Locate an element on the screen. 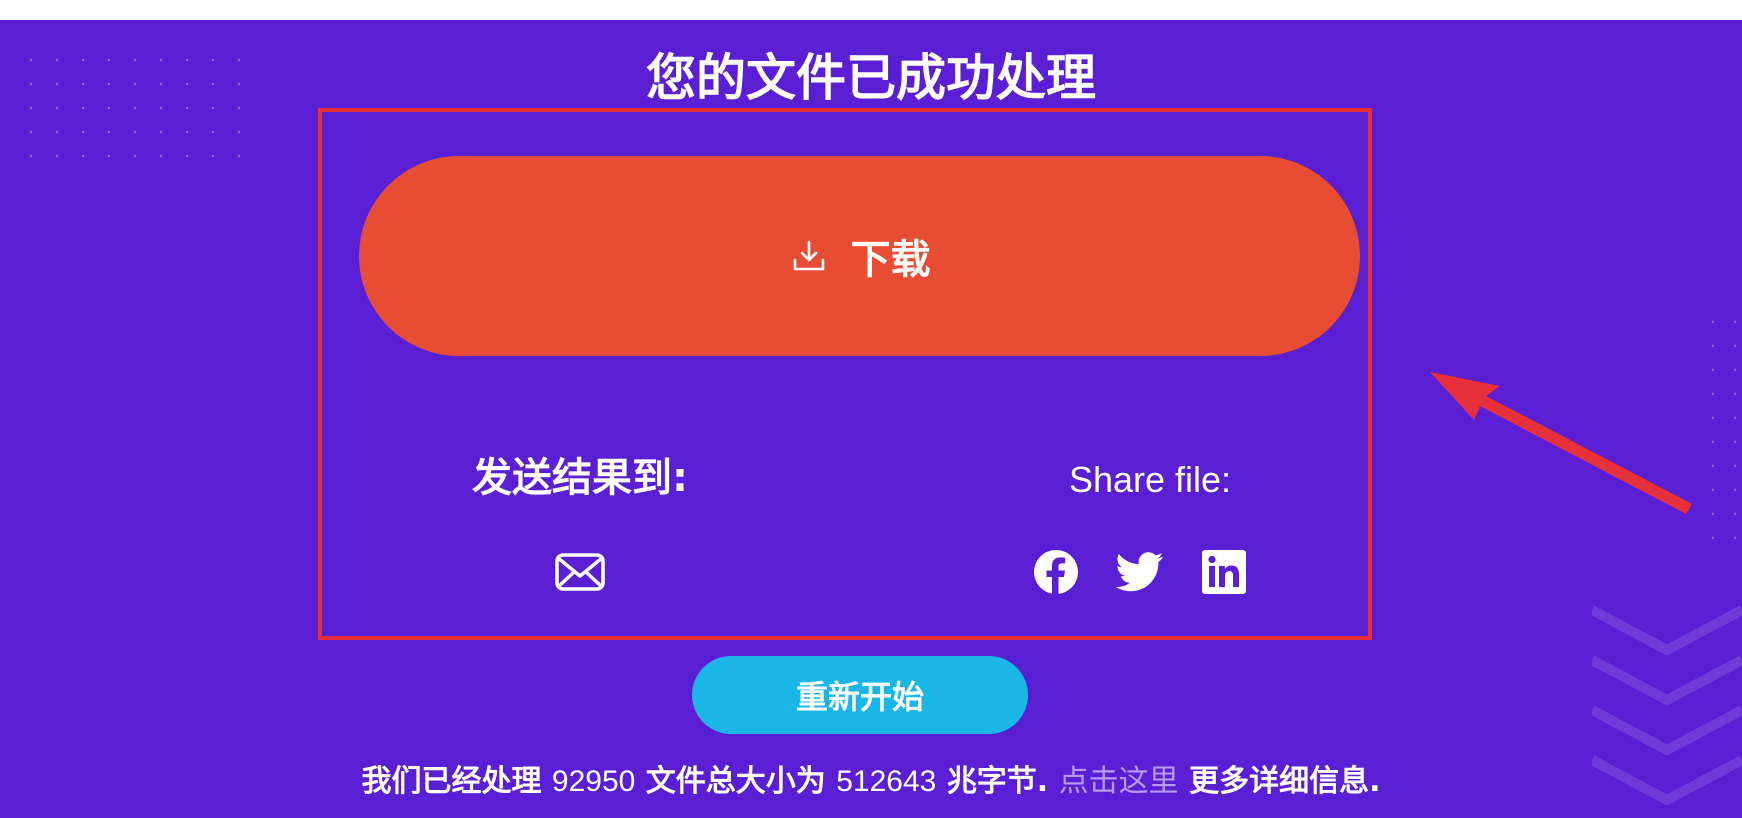 The image size is (1742, 818). restart-button: 重新开始 is located at coordinates (860, 695).